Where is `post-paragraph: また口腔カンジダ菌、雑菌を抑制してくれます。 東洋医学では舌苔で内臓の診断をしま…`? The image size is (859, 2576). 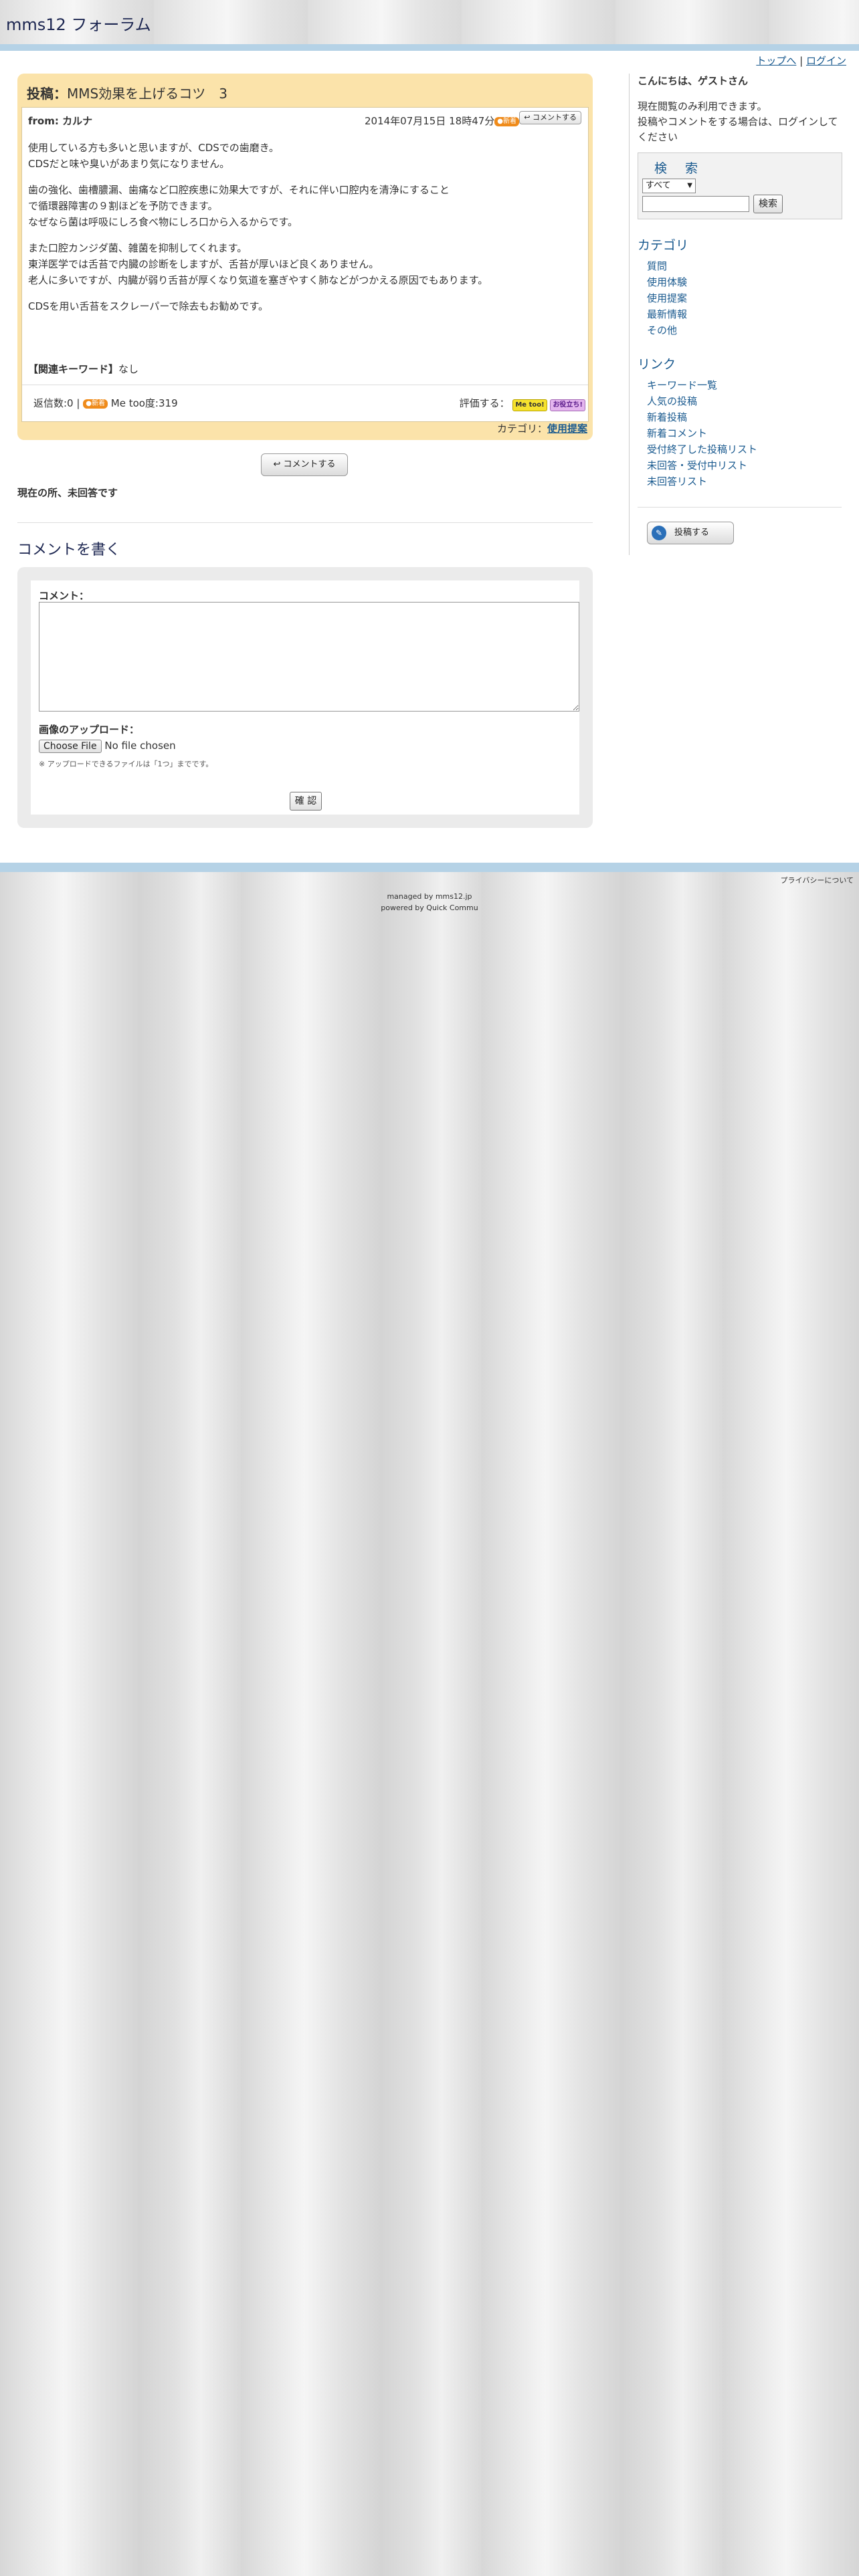
post-paragraph: また口腔カンジダ菌、雑菌を抑制してくれます。 東洋医学では舌苔で内臓の診断をしま… is located at coordinates (258, 264).